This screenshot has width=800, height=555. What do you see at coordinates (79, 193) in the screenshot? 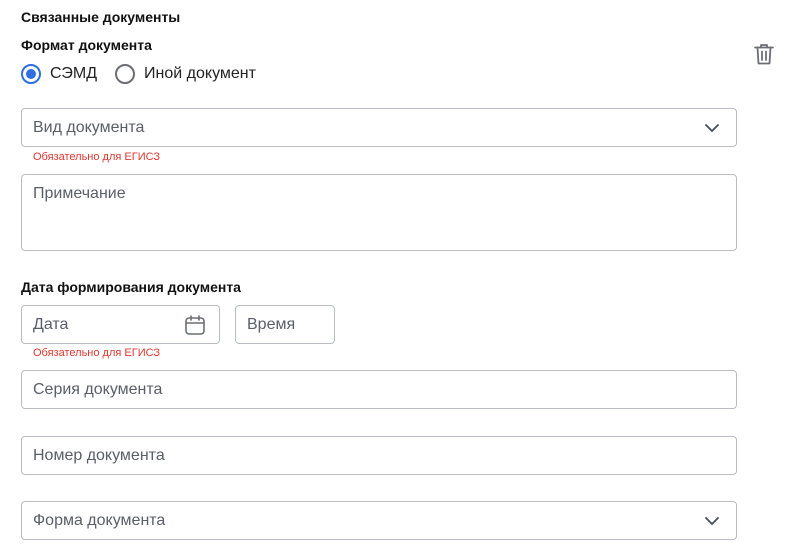
I see `note-placeholder: Примечание` at bounding box center [79, 193].